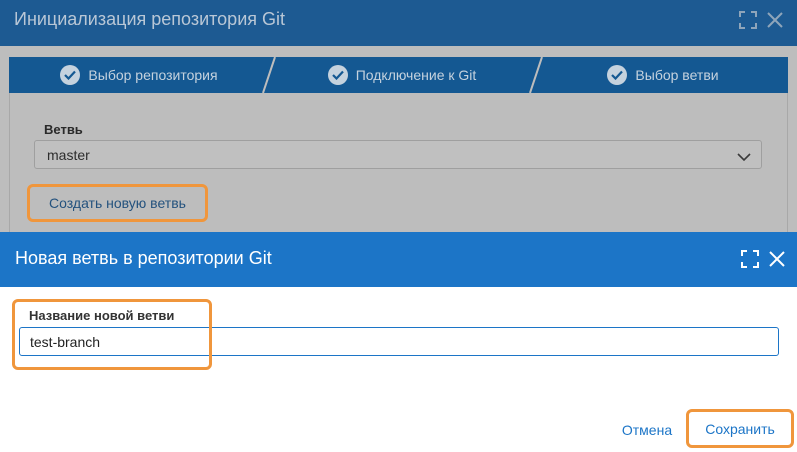 This screenshot has height=452, width=797. Describe the element at coordinates (416, 75) in the screenshot. I see `step-label: Подключение к Git` at that location.